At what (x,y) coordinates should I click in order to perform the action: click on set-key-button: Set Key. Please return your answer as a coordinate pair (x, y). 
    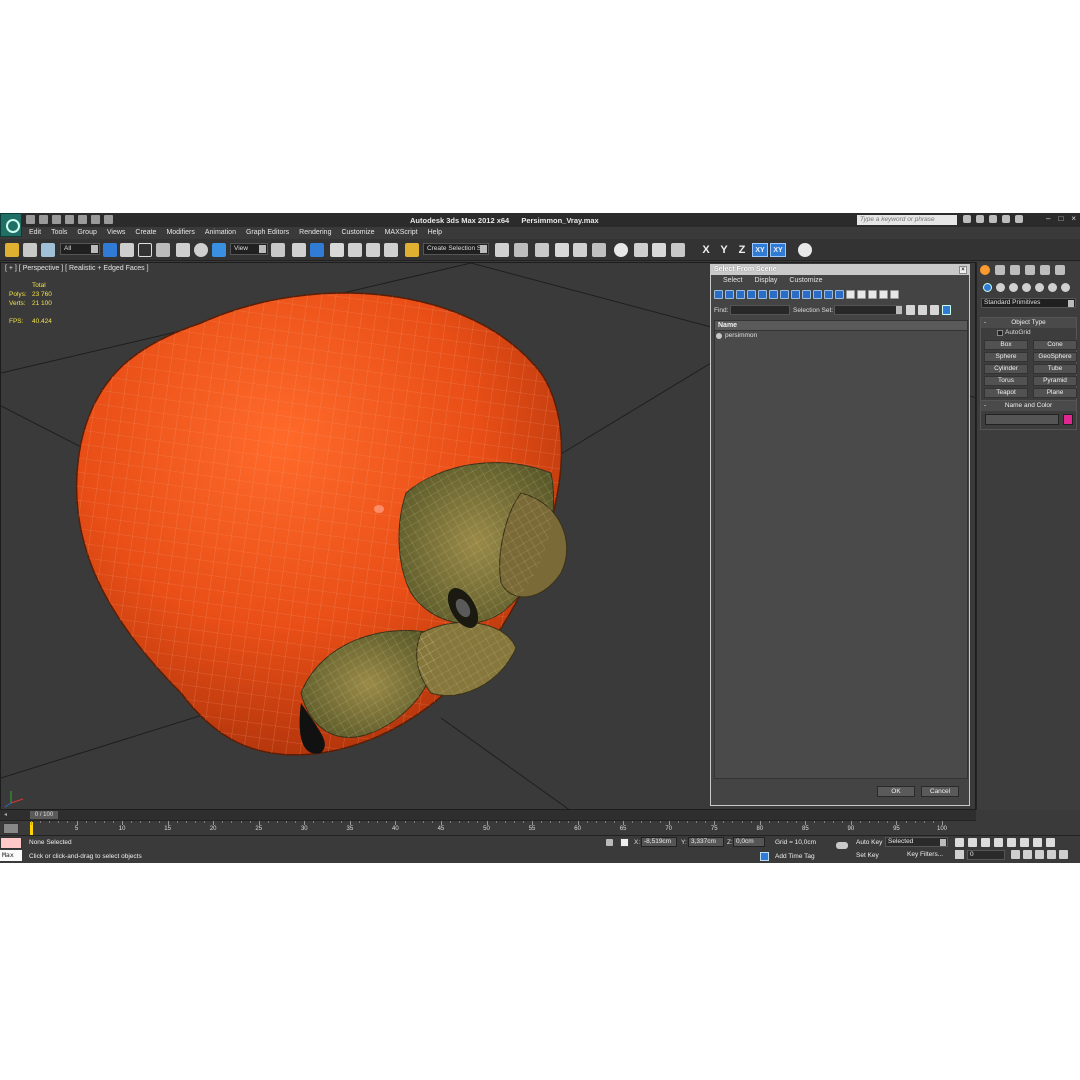
    Looking at the image, I should click on (870, 855).